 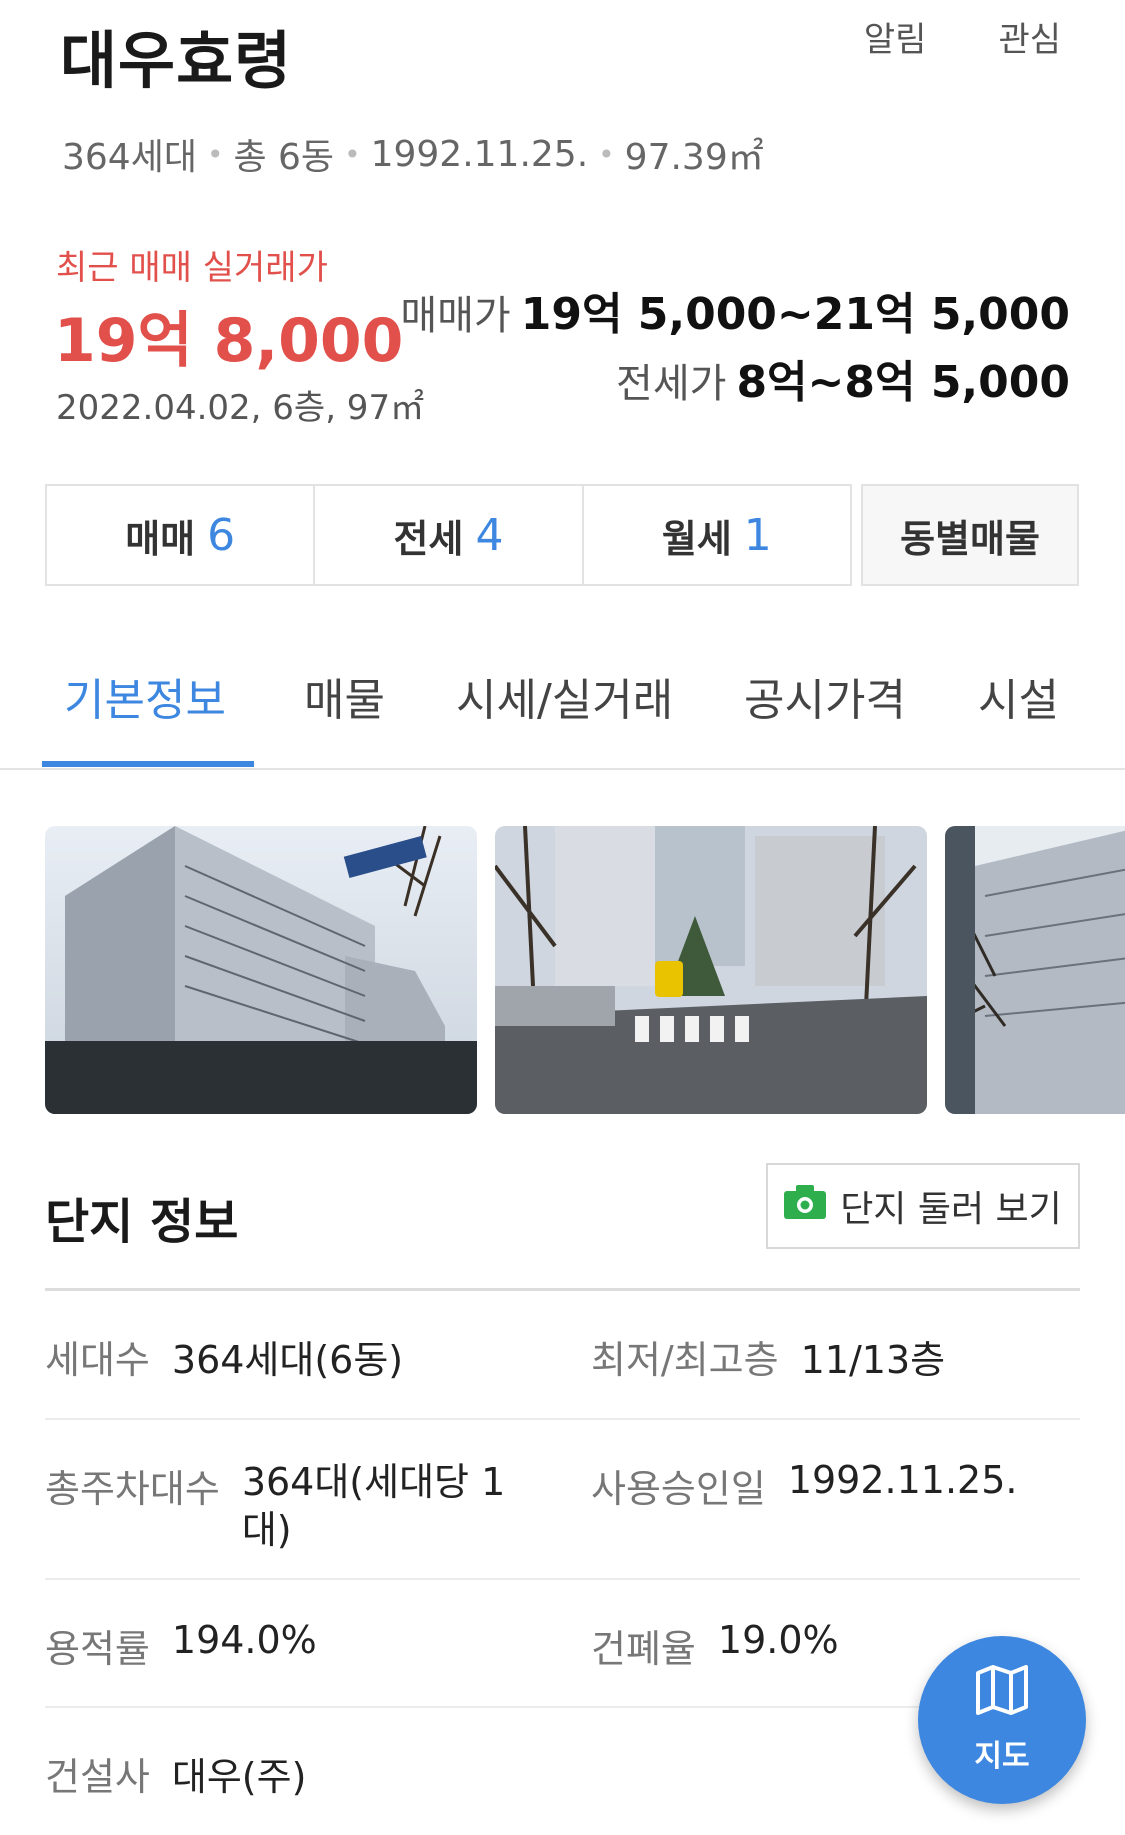 I want to click on info-cell: 사용승인일 1992.11.25., so click(x=804, y=1485).